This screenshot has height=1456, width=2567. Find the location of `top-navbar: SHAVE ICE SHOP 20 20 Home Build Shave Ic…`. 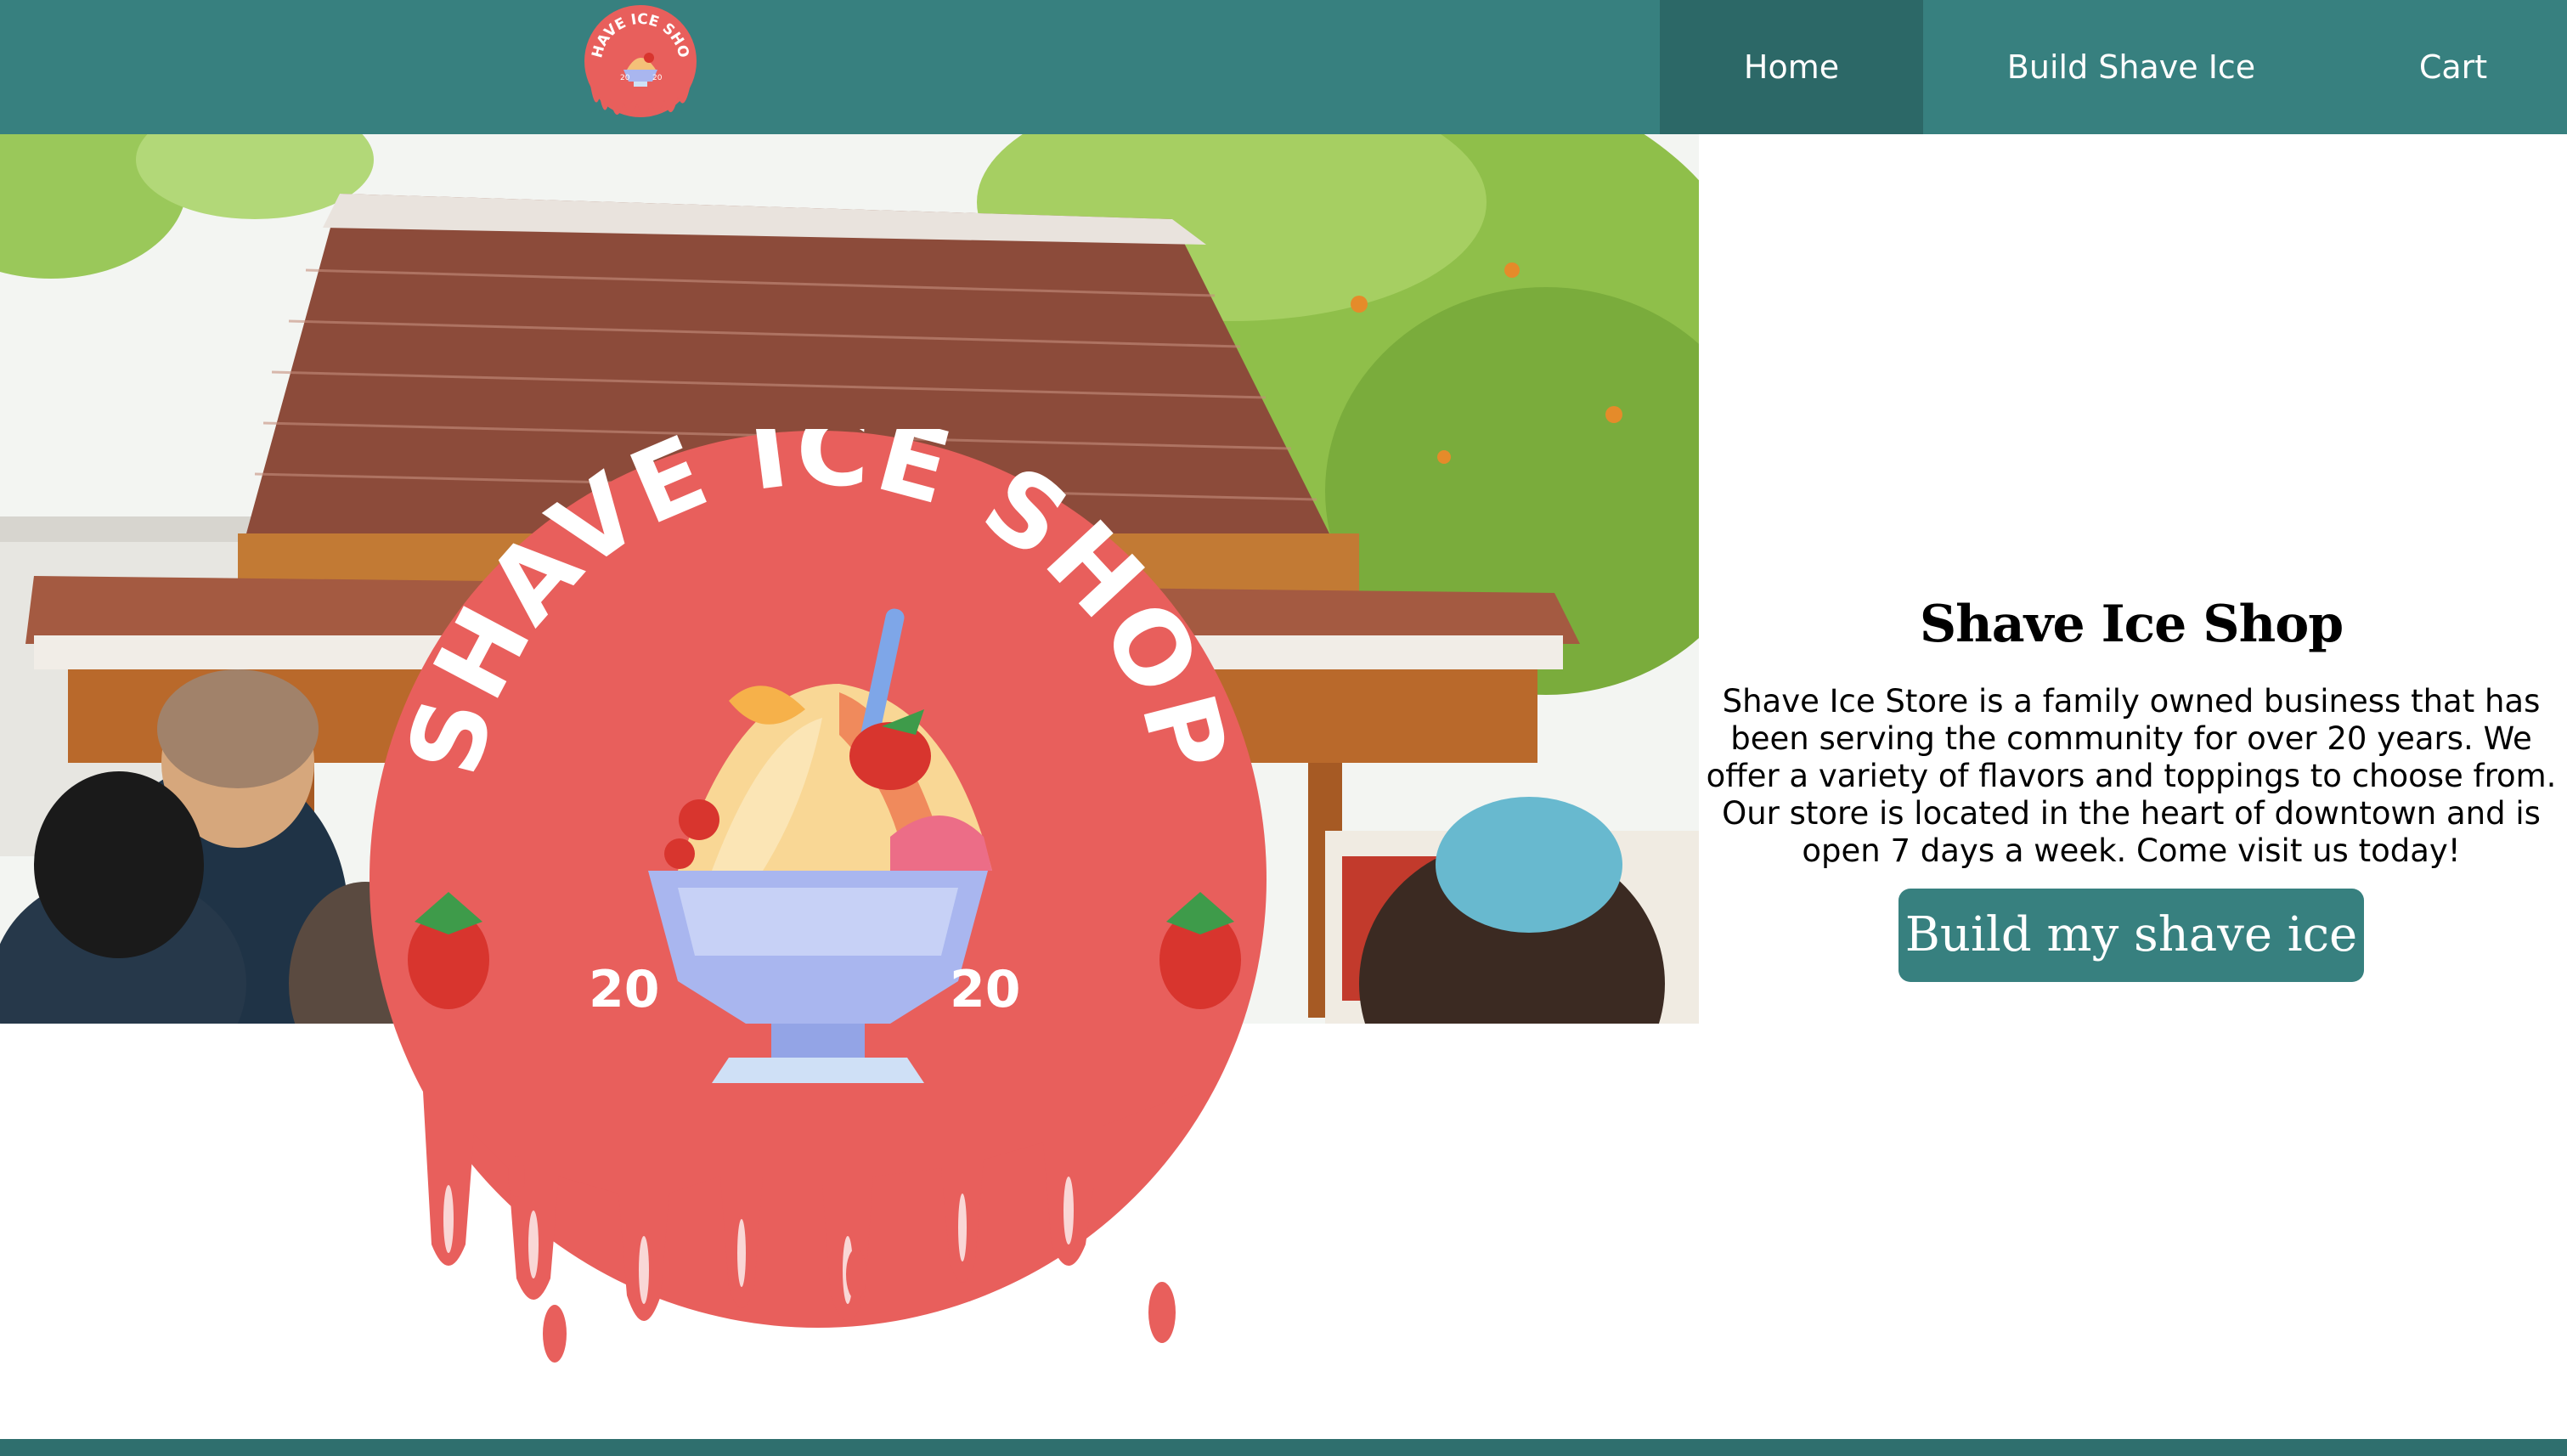

top-navbar: SHAVE ICE SHOP 20 20 Home Build Shave Ic… is located at coordinates (1284, 67).